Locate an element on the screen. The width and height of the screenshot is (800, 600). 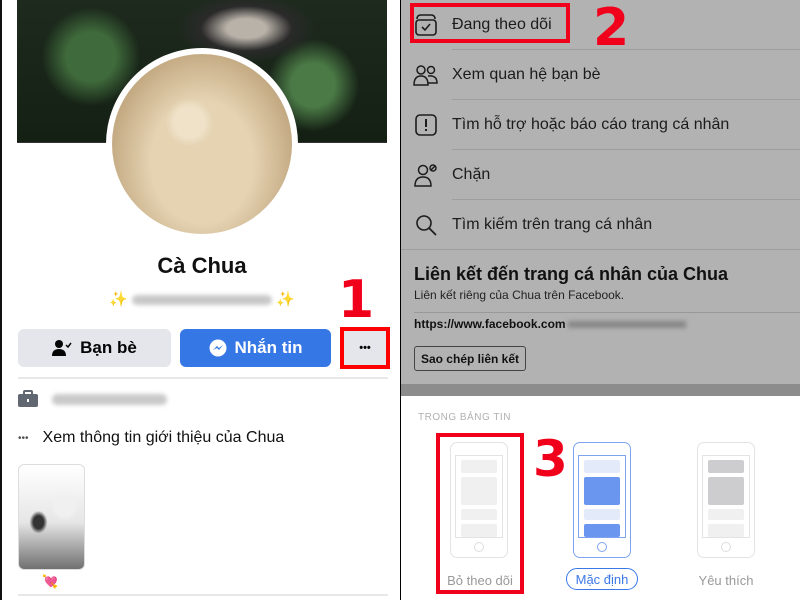
search-icon is located at coordinates (426, 225).